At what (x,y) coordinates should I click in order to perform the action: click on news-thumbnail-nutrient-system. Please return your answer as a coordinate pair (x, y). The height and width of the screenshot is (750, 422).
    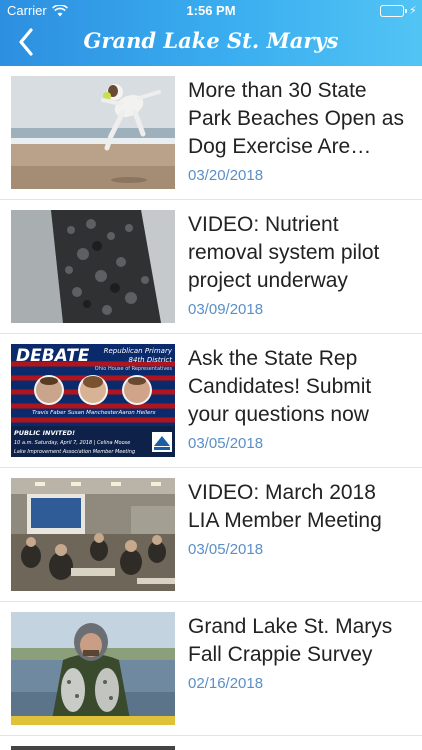
    Looking at the image, I should click on (93, 266).